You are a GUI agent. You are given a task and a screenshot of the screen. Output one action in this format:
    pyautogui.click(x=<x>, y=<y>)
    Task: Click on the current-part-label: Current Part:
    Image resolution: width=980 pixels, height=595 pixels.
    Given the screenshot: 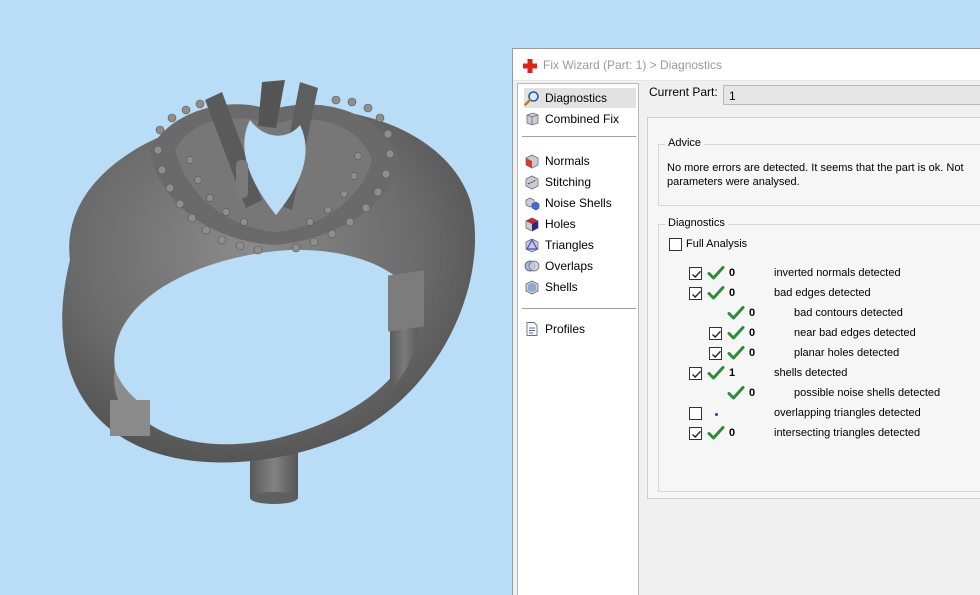 What is the action you would take?
    pyautogui.click(x=683, y=92)
    